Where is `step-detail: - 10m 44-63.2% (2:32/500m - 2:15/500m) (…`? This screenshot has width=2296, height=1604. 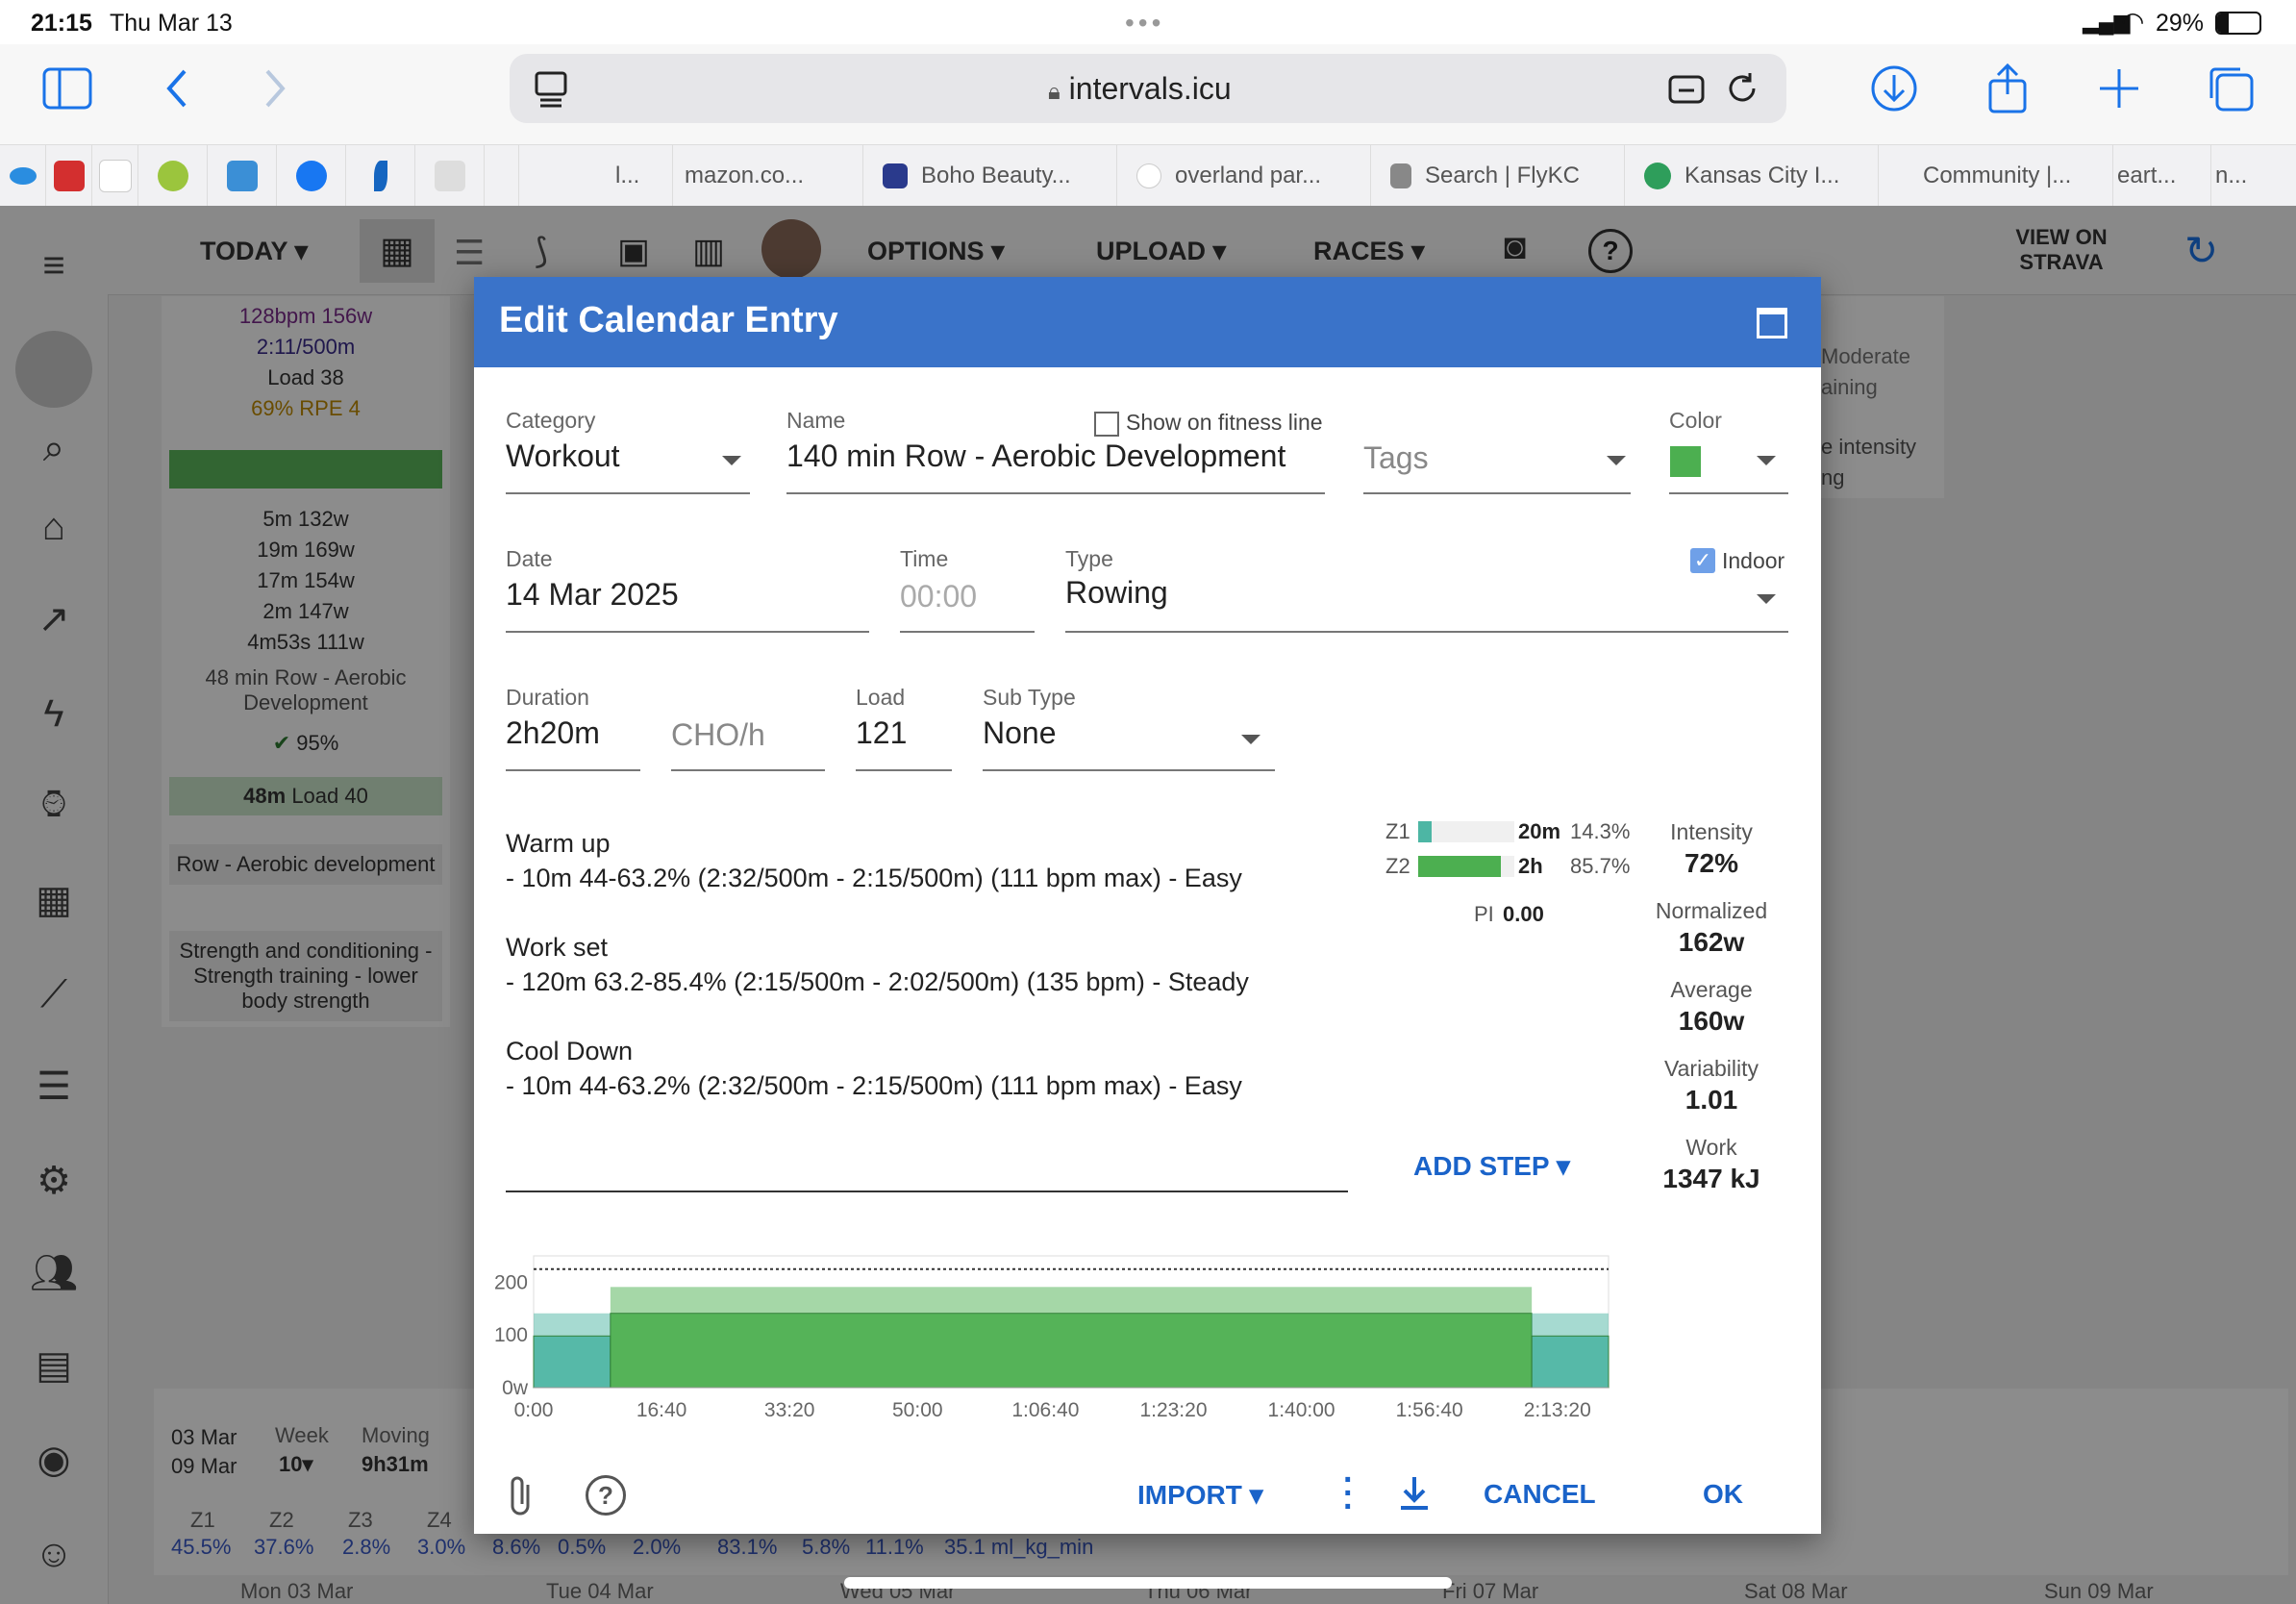
step-detail: - 10m 44-63.2% (2:32/500m - 2:15/500m) (… is located at coordinates (874, 878).